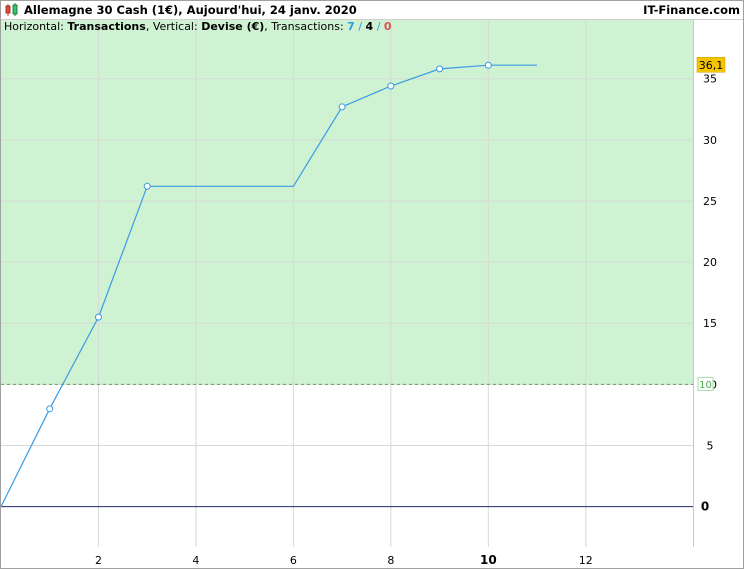 The height and width of the screenshot is (569, 744). What do you see at coordinates (106, 26) in the screenshot?
I see `horizontal-value: Transactions` at bounding box center [106, 26].